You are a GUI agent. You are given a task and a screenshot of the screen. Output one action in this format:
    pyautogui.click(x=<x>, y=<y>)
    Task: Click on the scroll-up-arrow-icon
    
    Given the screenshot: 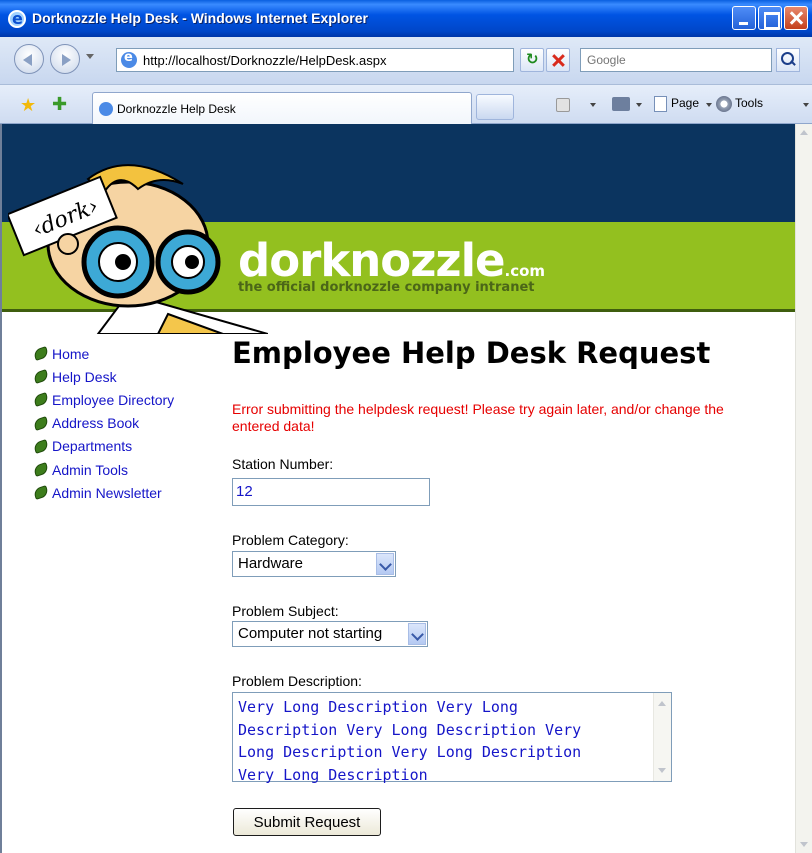 What is the action you would take?
    pyautogui.click(x=804, y=132)
    